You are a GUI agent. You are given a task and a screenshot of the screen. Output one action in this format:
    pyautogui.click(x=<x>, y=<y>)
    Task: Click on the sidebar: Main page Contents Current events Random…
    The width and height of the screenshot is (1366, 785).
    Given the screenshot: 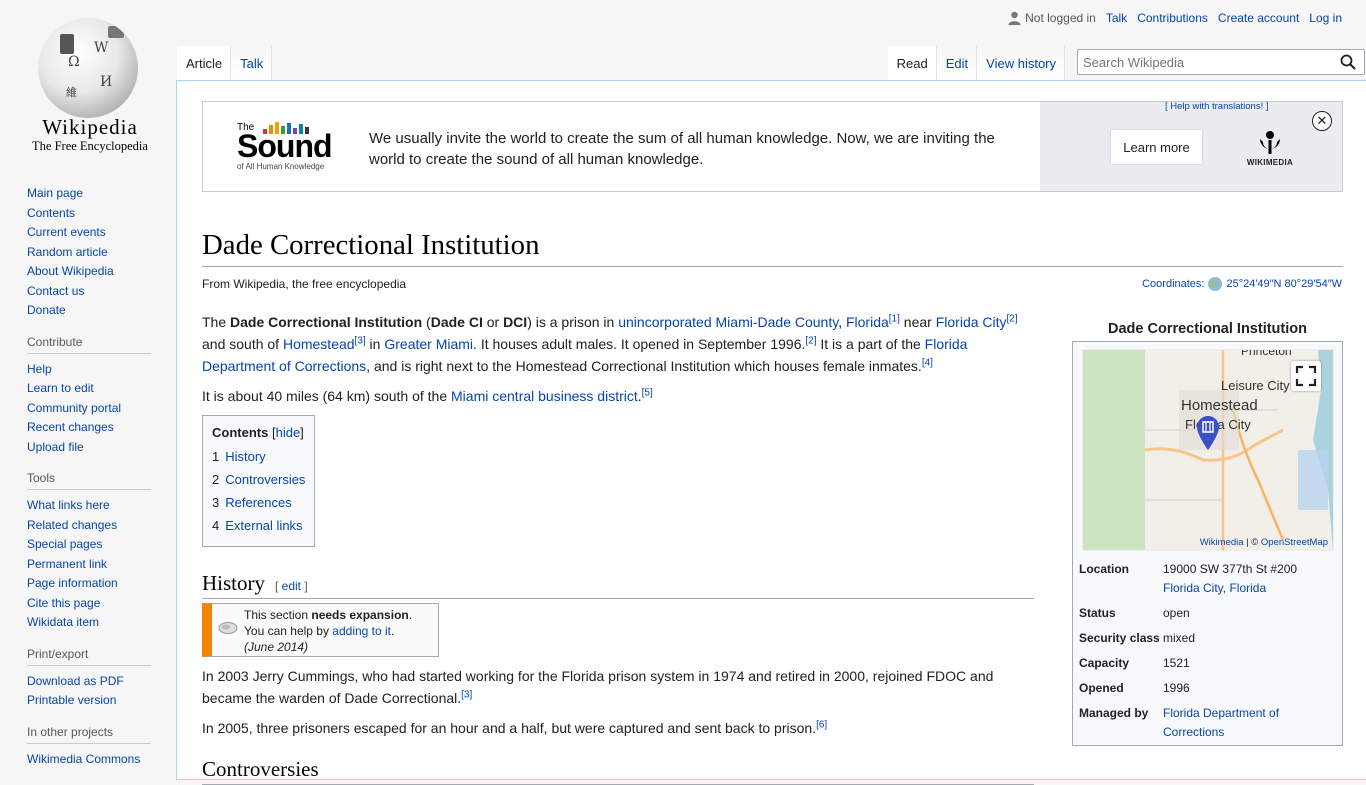 What is the action you would take?
    pyautogui.click(x=88, y=480)
    